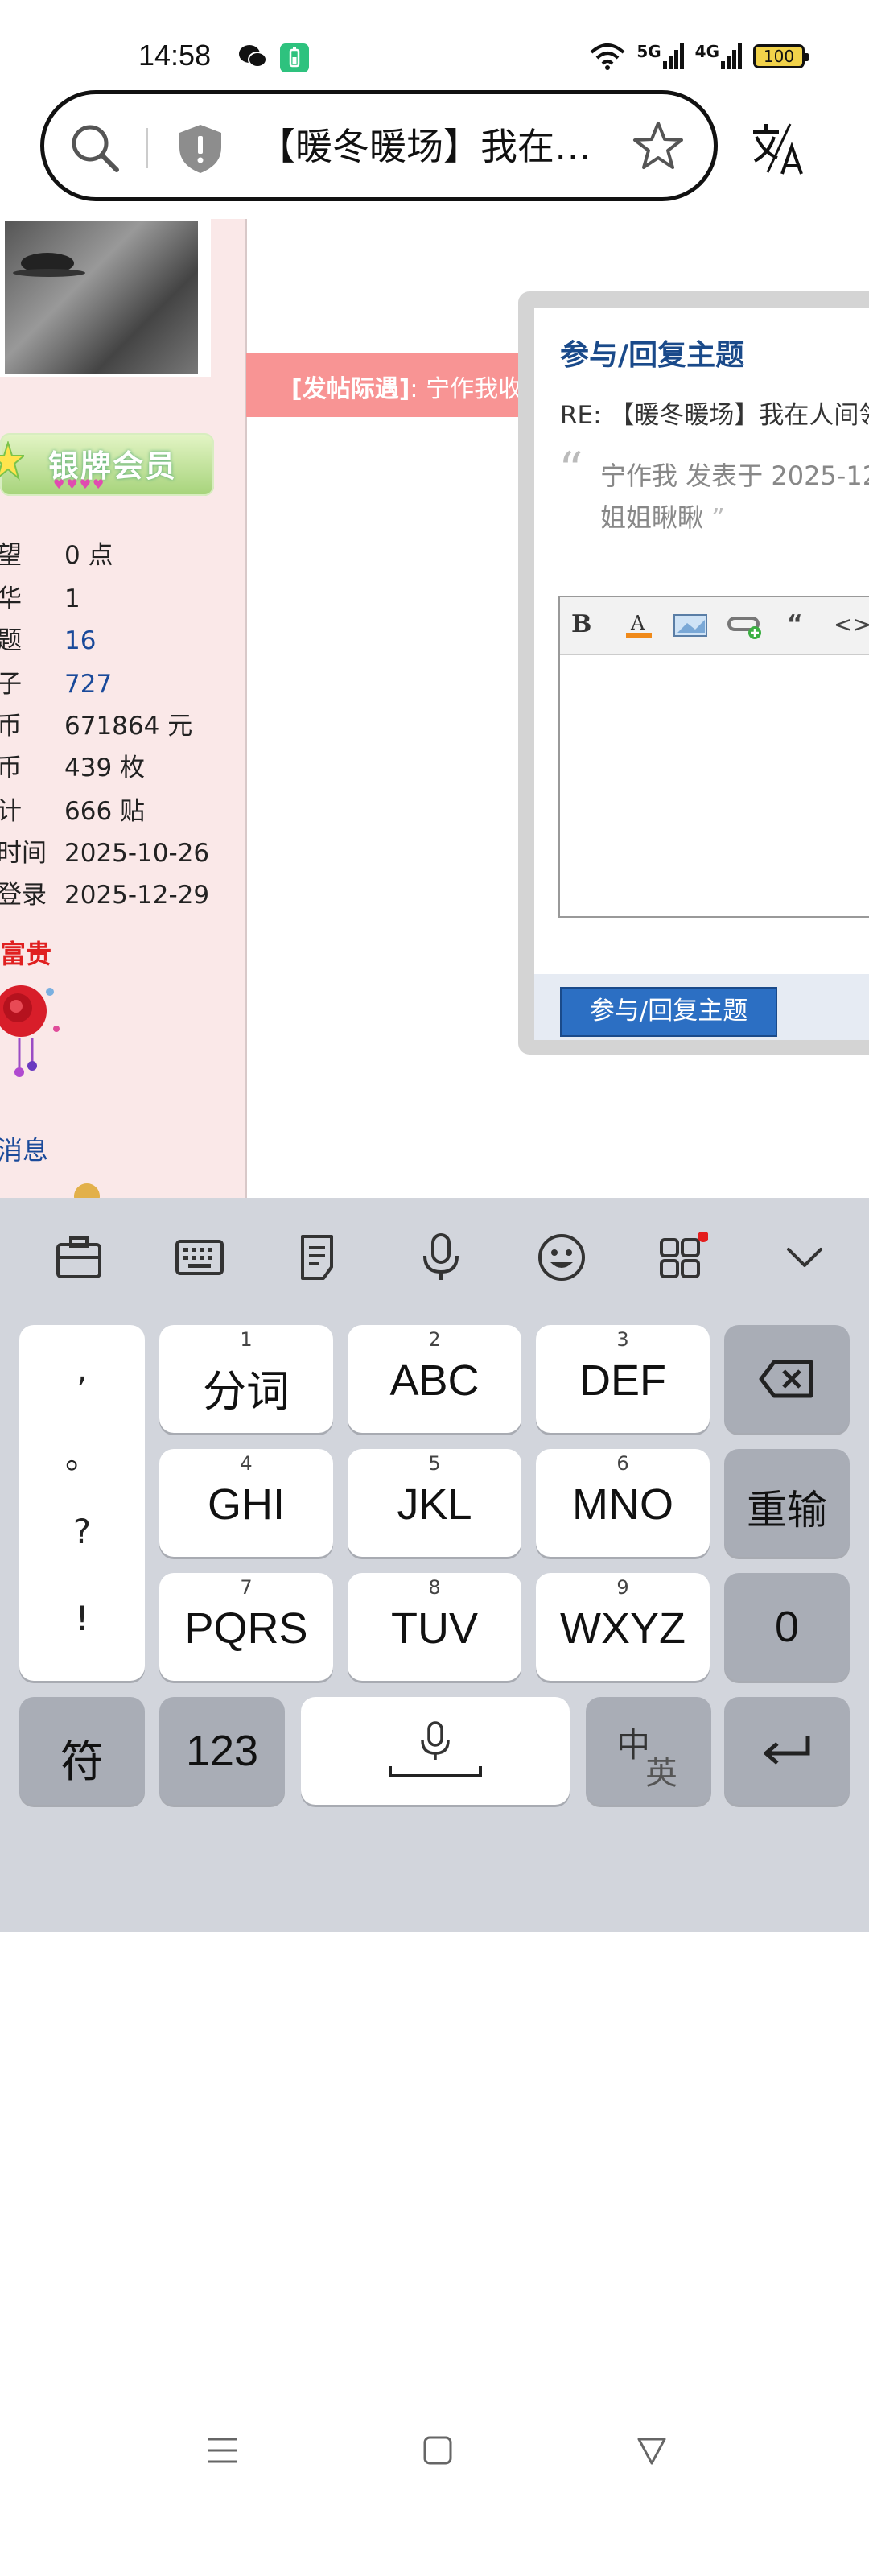  Describe the element at coordinates (434, 1503) in the screenshot. I see `key-5: 5 JKL` at that location.